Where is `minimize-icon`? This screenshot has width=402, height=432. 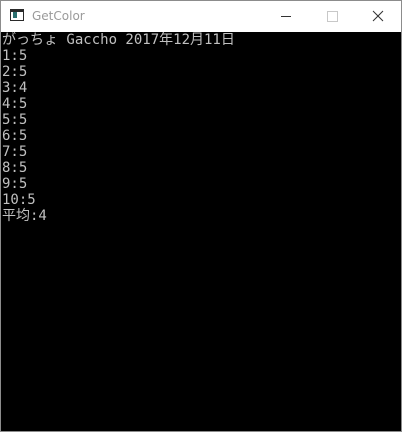
minimize-icon is located at coordinates (286, 16).